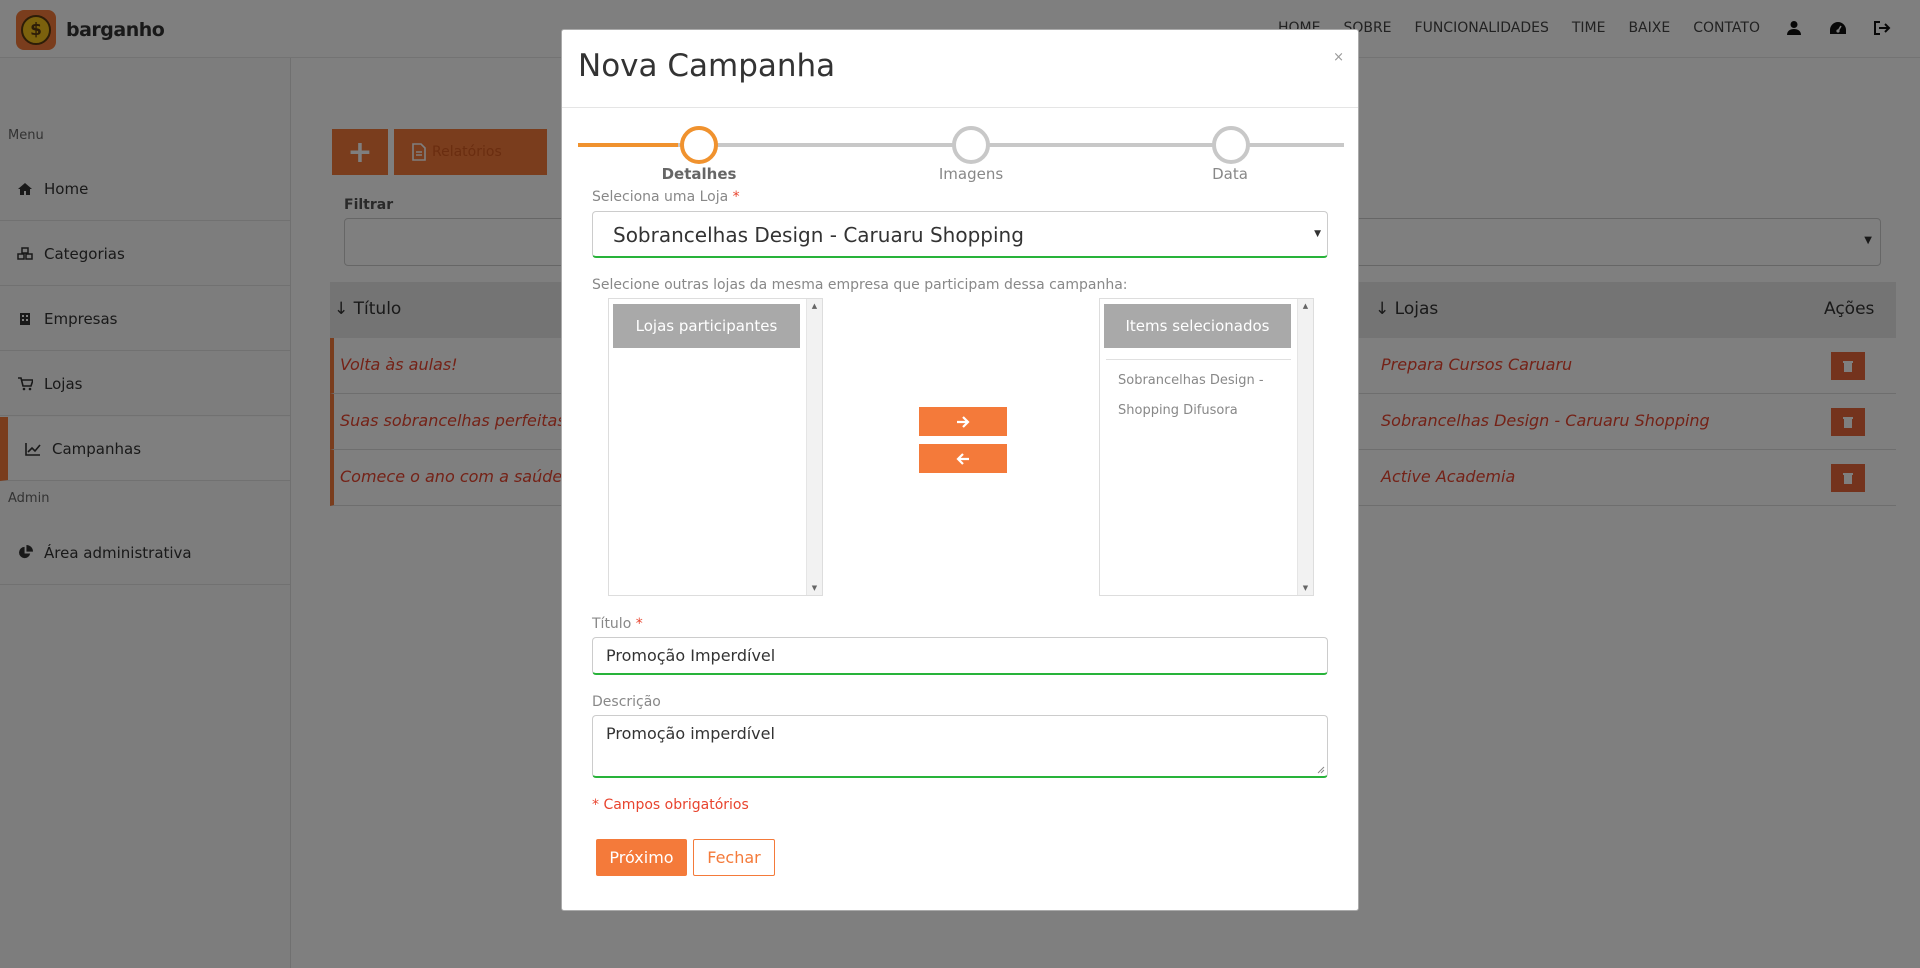  What do you see at coordinates (1231, 145) in the screenshot?
I see `step-data-circle` at bounding box center [1231, 145].